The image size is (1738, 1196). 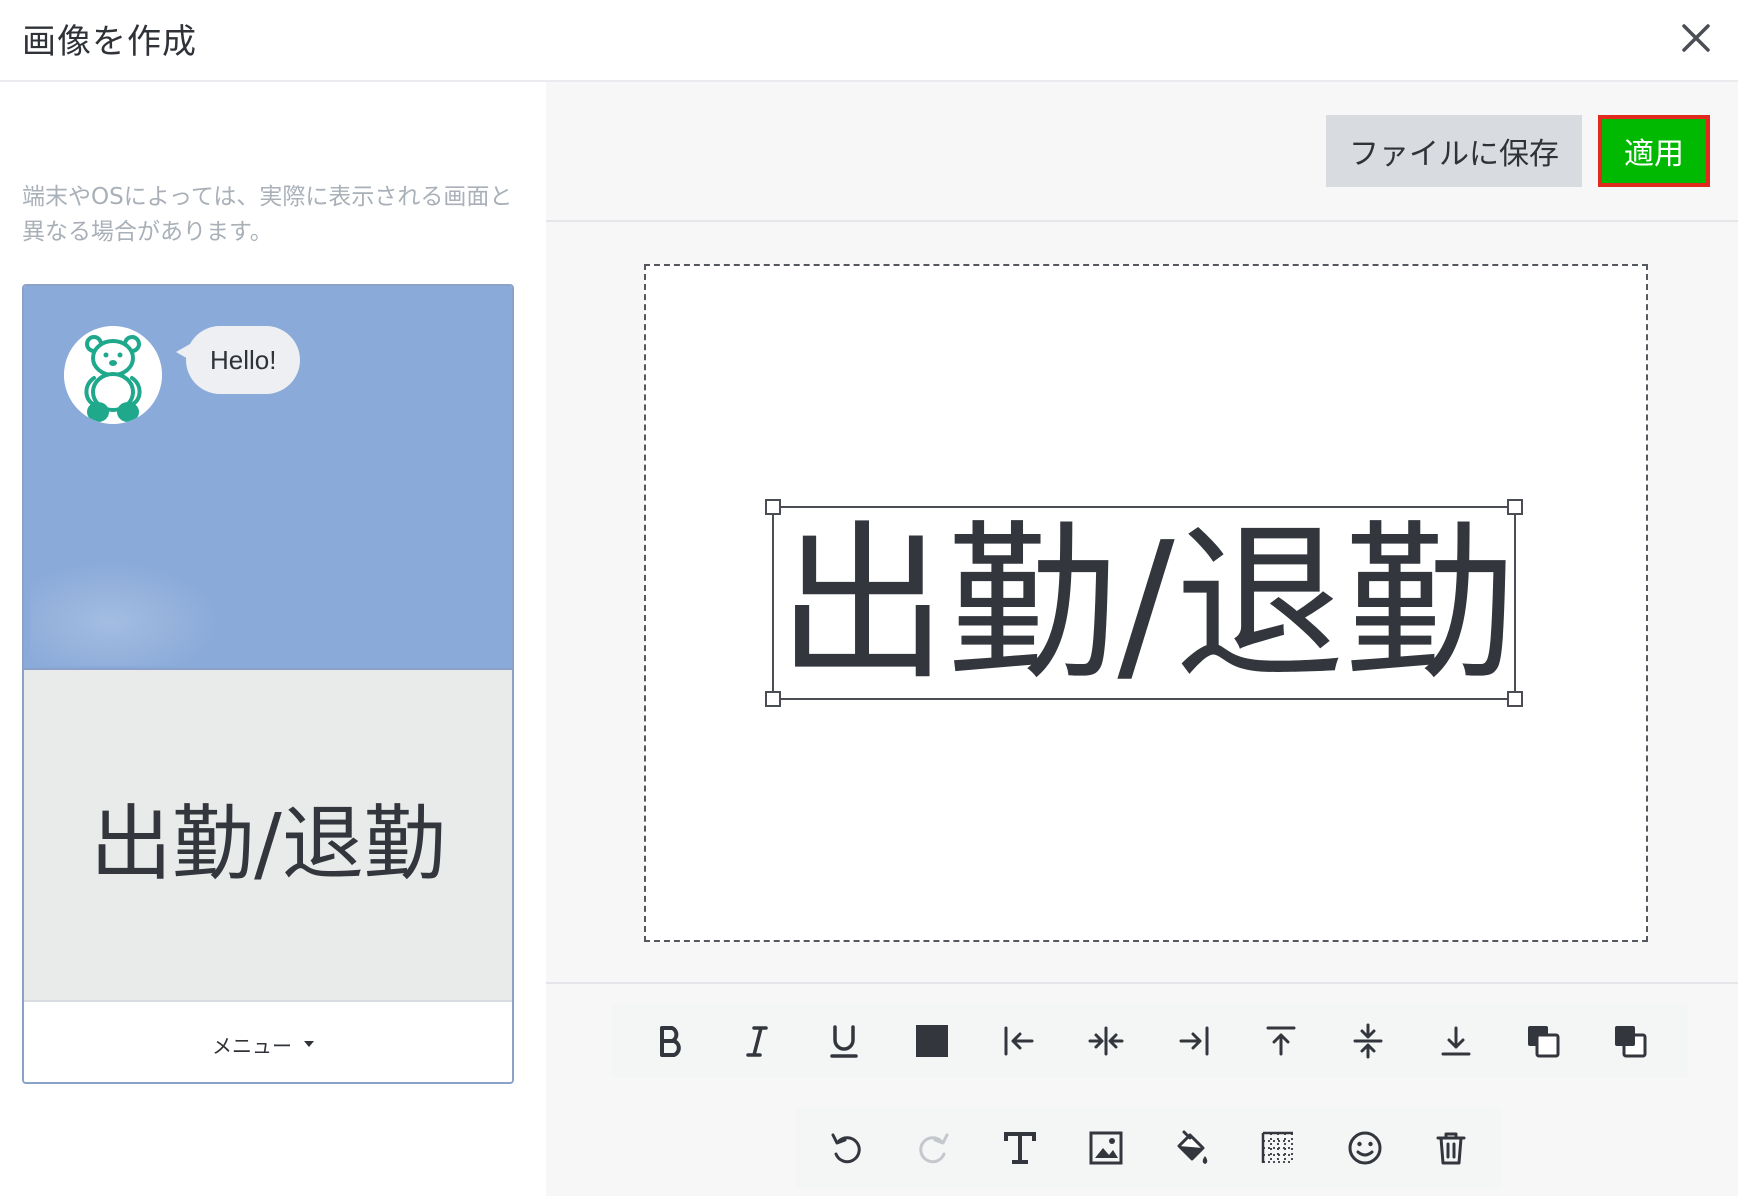 What do you see at coordinates (1194, 1041) in the screenshot?
I see `align-right-icon` at bounding box center [1194, 1041].